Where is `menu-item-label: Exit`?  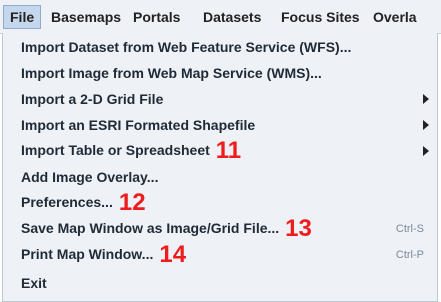 menu-item-label: Exit is located at coordinates (34, 283).